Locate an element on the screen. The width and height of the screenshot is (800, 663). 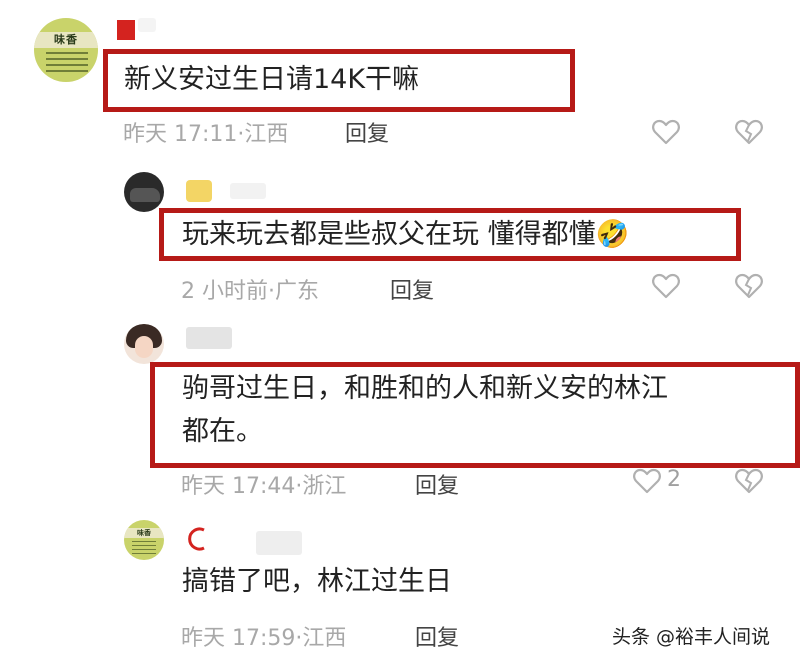
comment-location: 浙江 is located at coordinates (324, 486).